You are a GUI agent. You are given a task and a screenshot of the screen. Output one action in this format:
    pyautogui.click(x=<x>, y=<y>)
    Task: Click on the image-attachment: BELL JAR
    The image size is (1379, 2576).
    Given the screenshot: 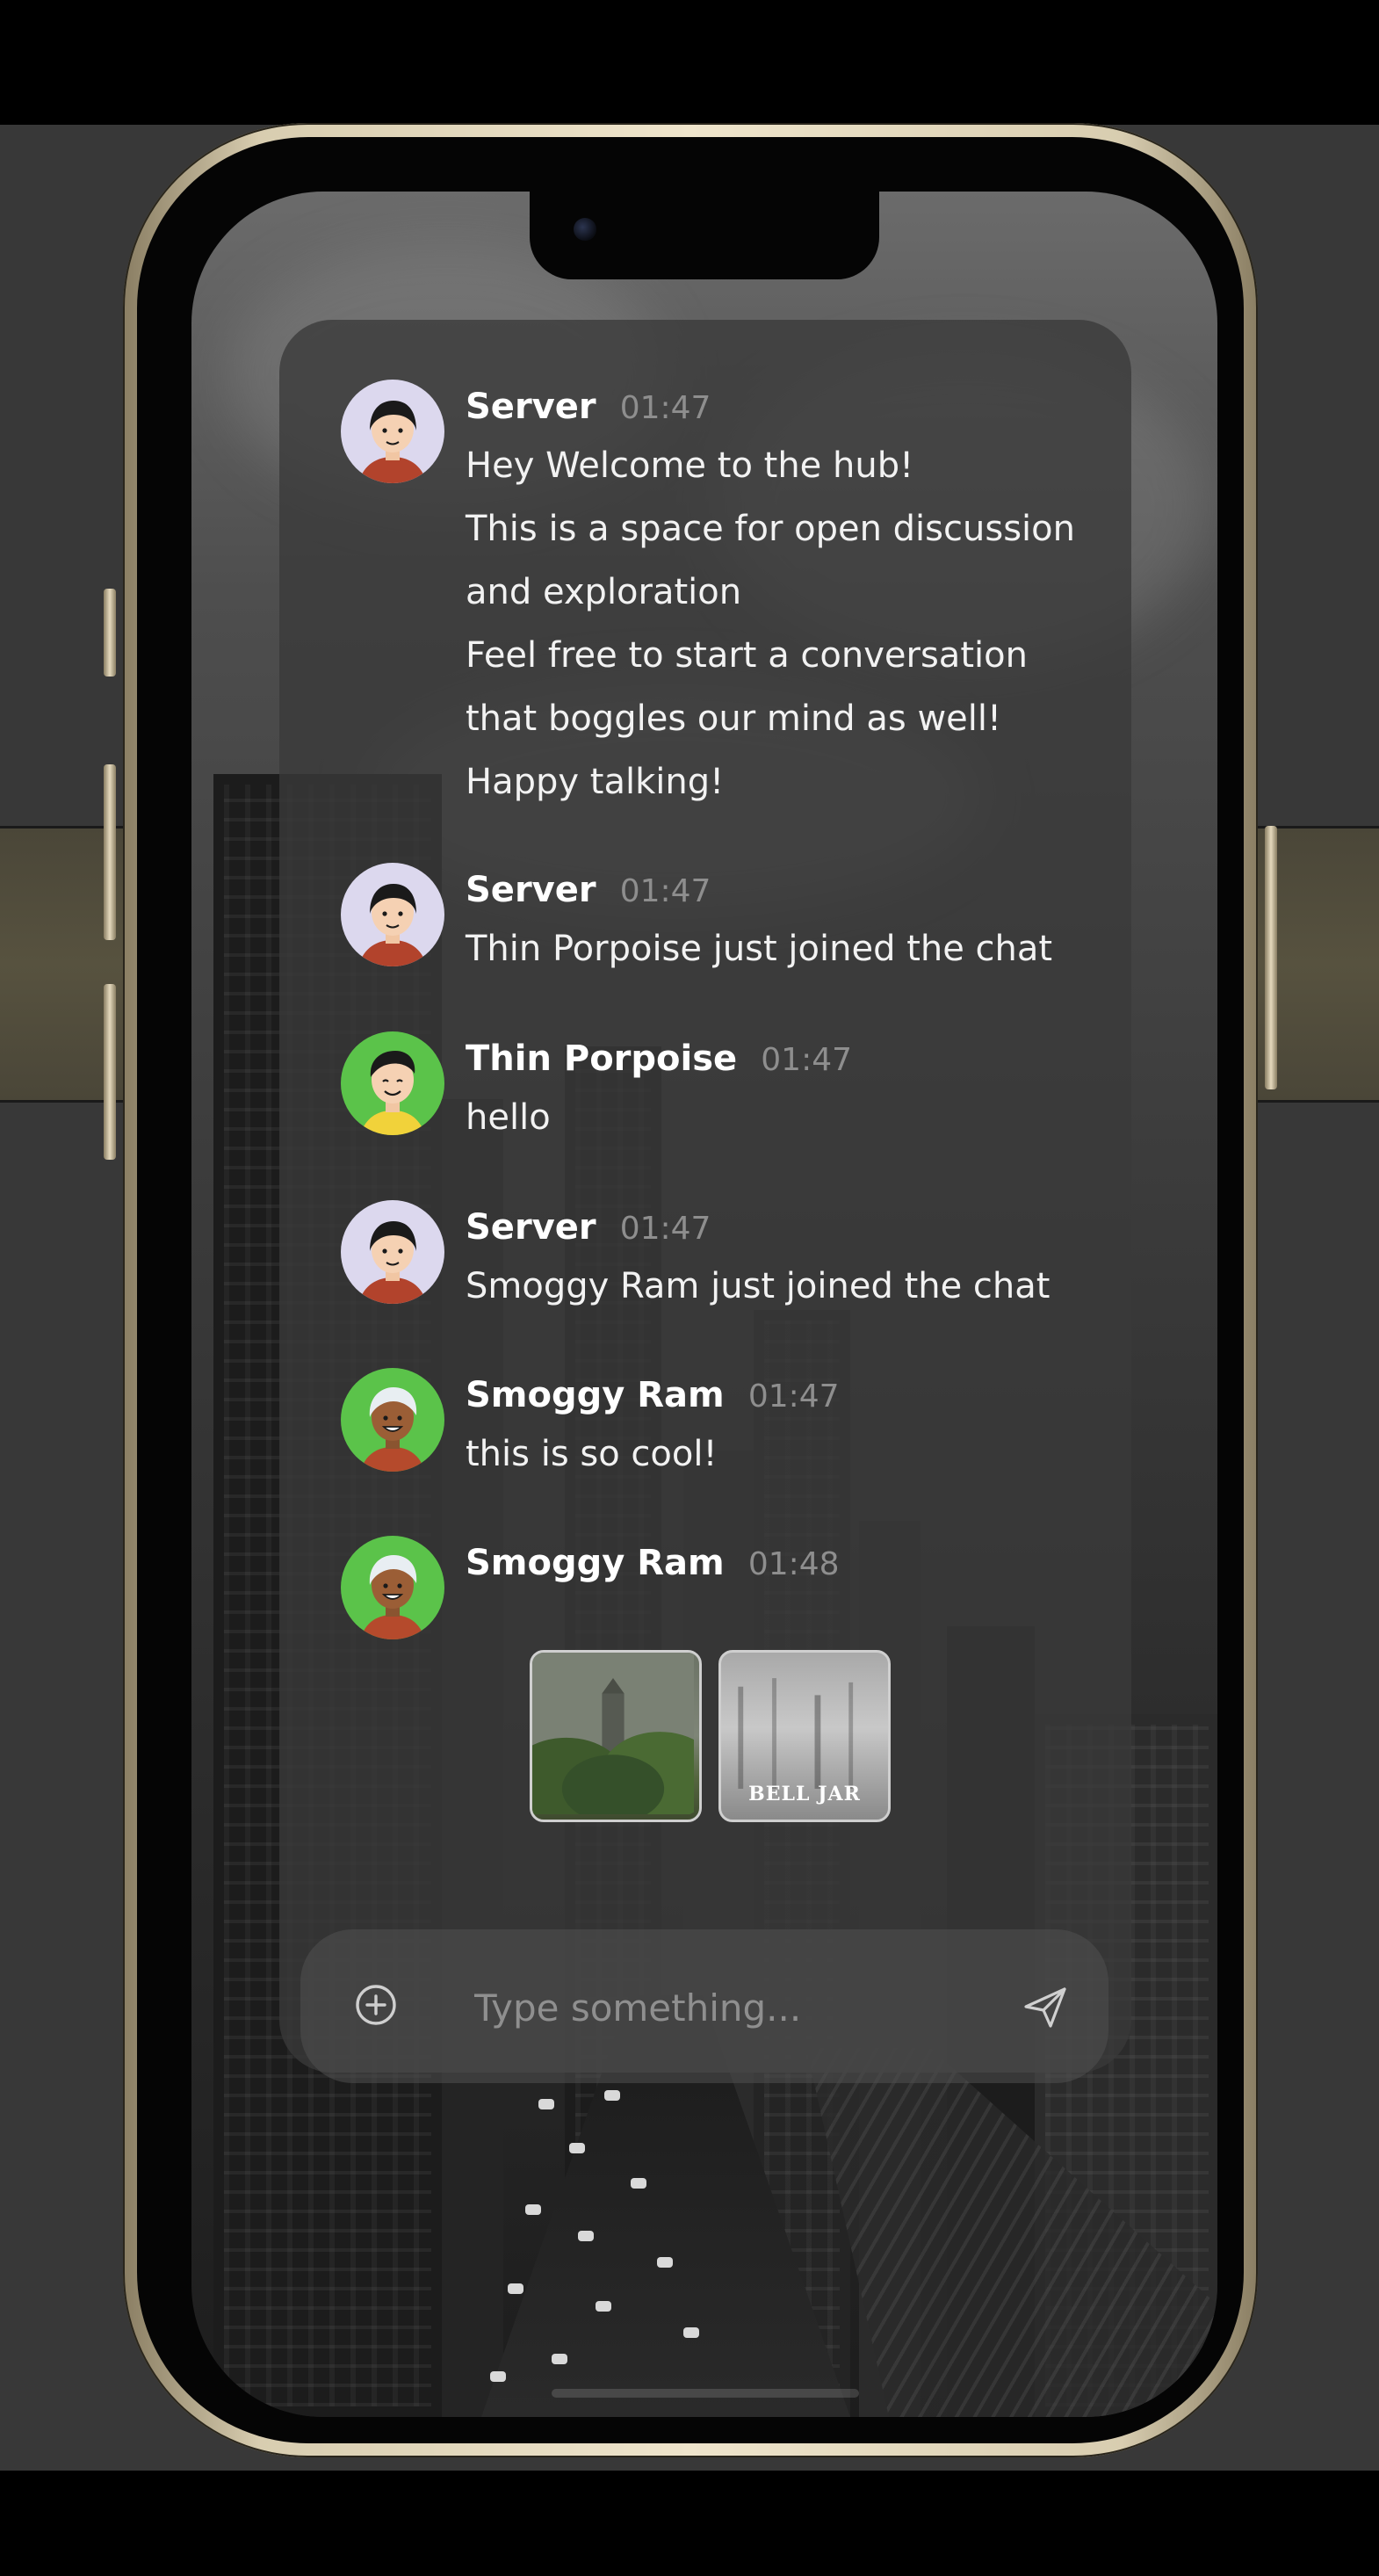 What is the action you would take?
    pyautogui.click(x=804, y=1736)
    